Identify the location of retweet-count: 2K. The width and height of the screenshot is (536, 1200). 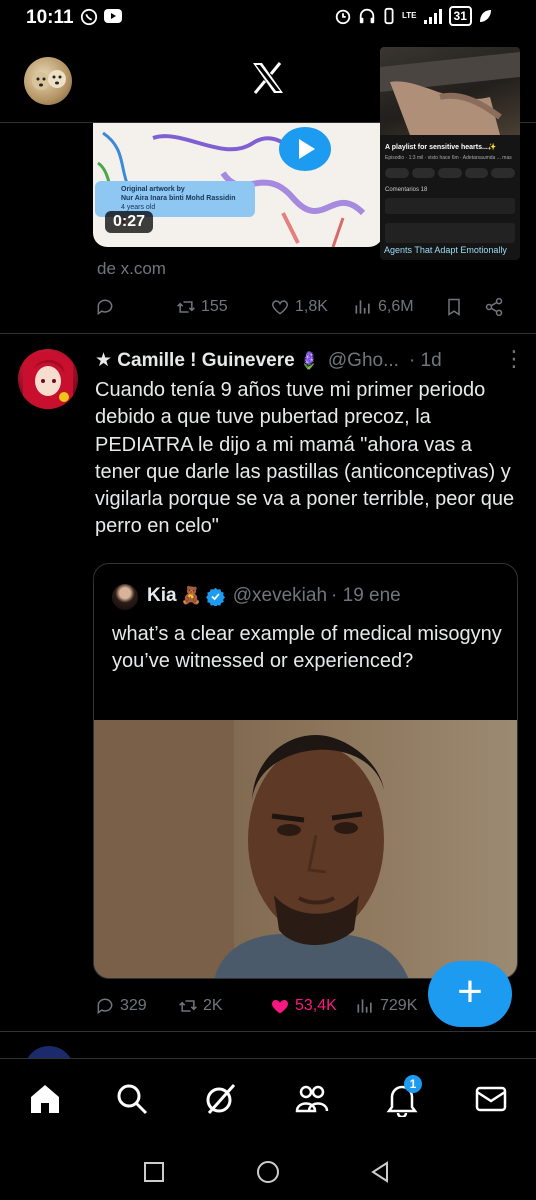
(213, 1005).